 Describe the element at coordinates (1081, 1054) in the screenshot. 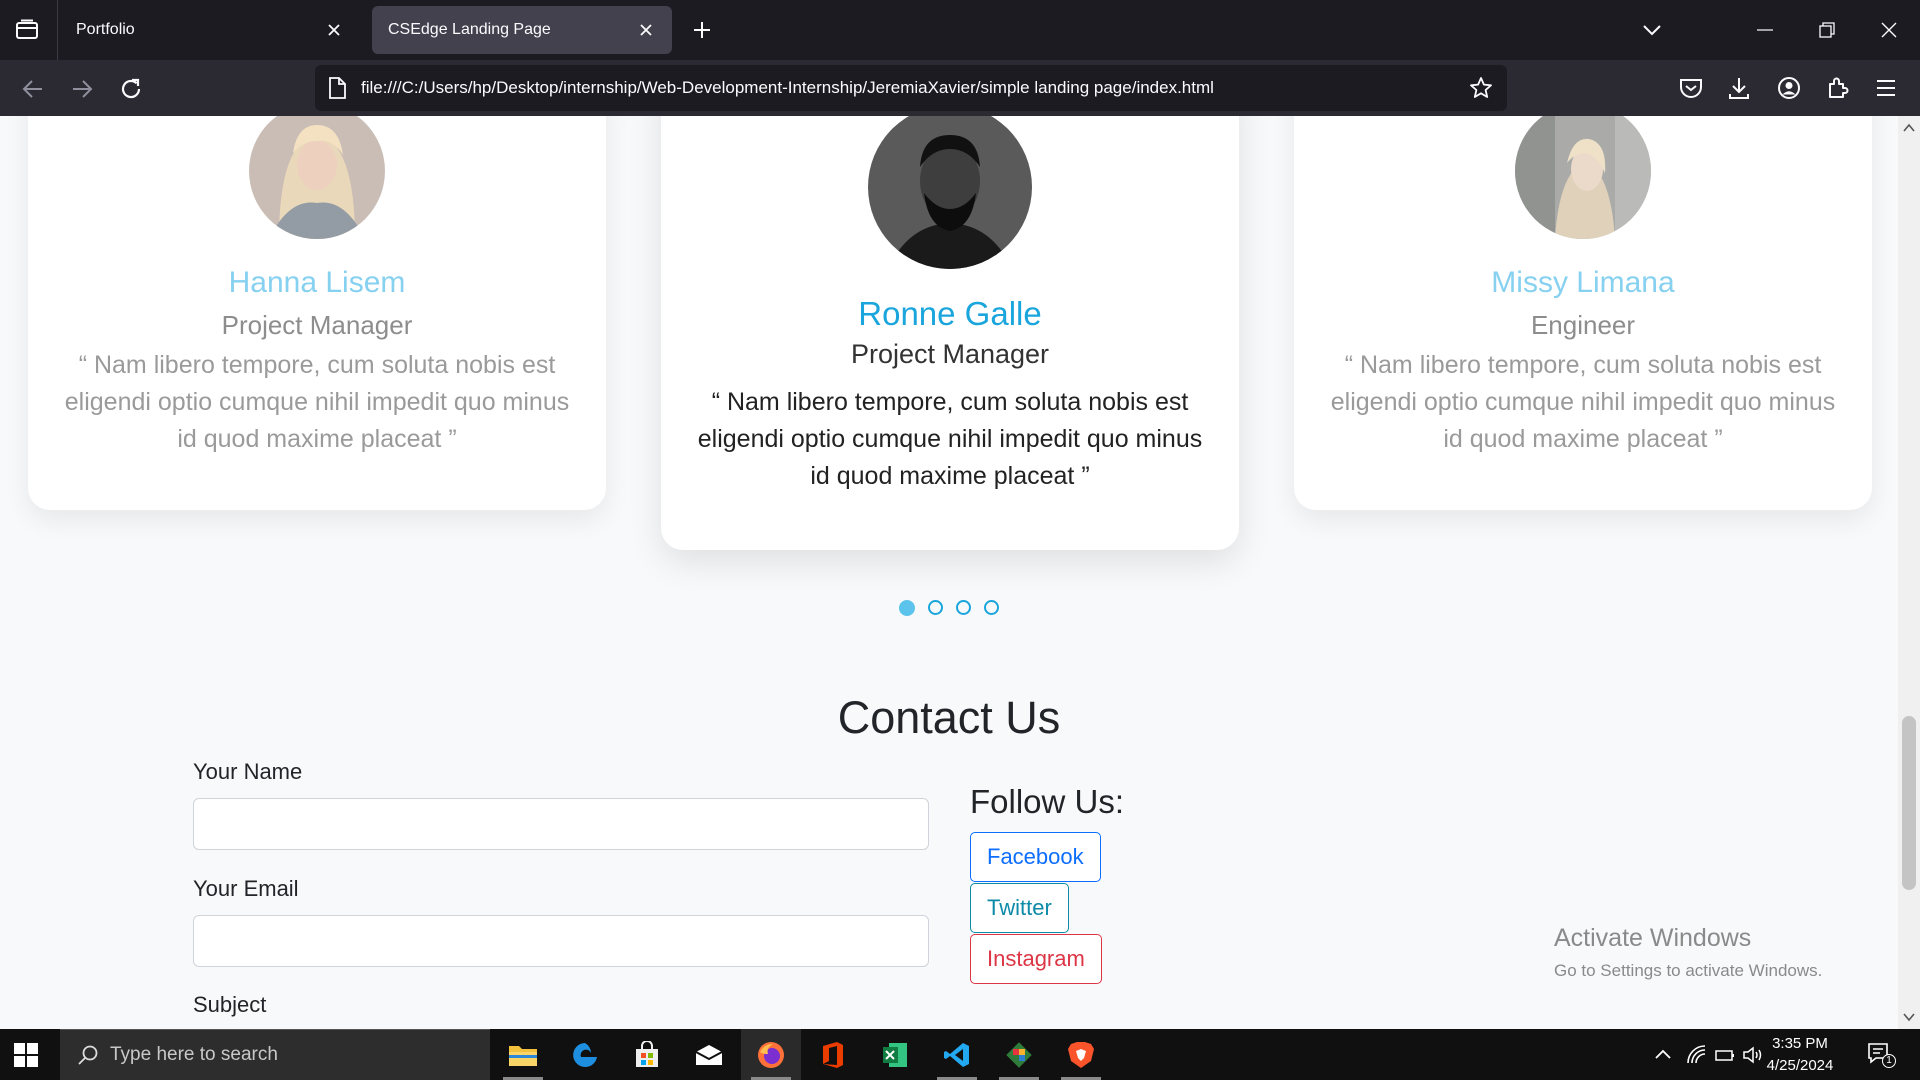

I see `brave-icon` at that location.